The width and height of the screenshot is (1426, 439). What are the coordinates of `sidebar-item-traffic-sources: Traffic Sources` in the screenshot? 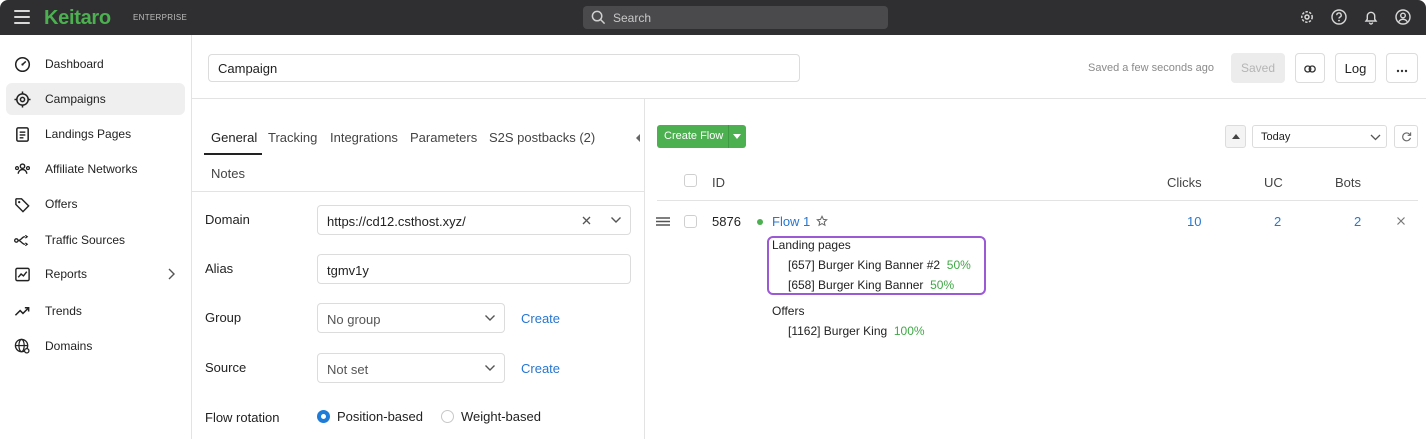 It's located at (95, 240).